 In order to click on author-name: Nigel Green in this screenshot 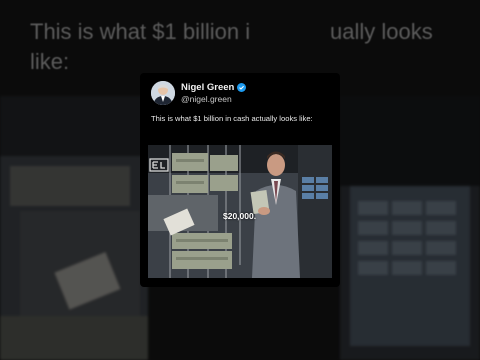, I will do `click(207, 87)`.